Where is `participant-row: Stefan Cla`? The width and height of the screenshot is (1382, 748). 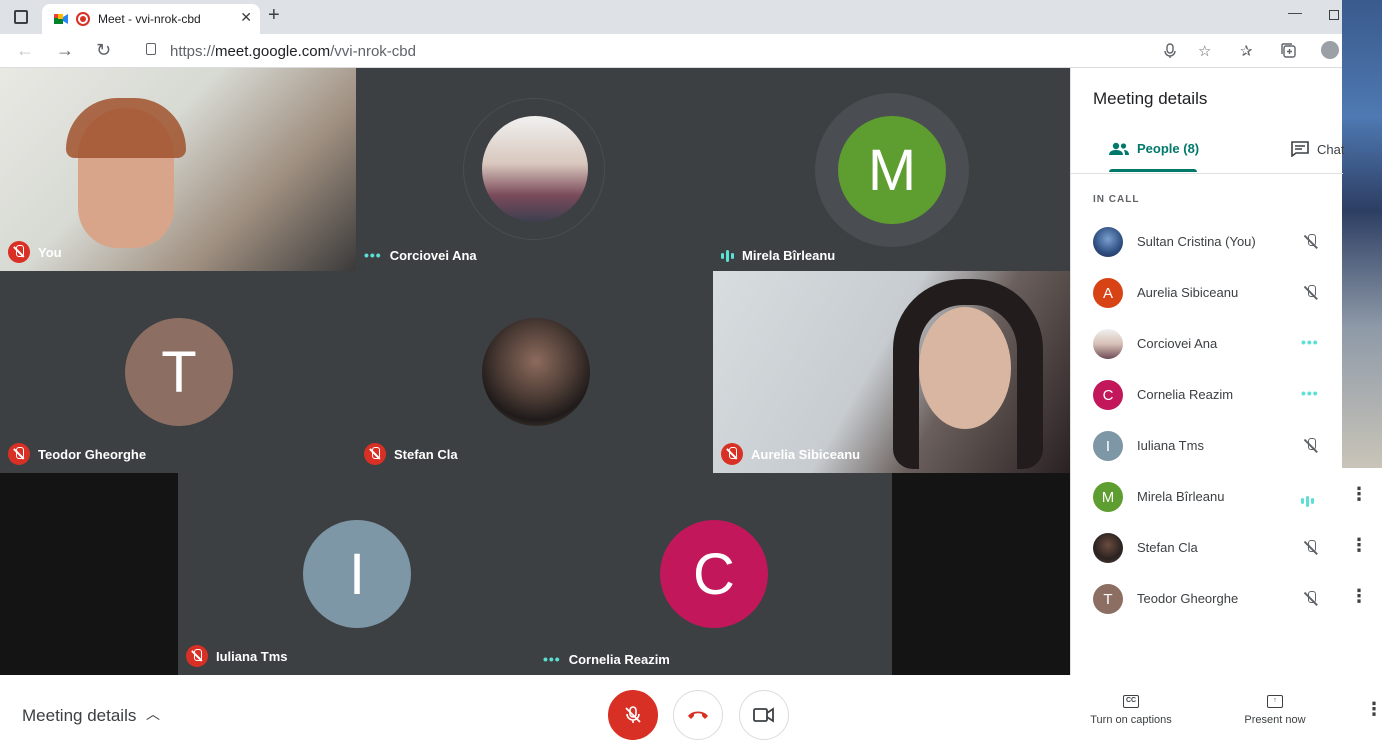 participant-row: Stefan Cla is located at coordinates (1207, 548).